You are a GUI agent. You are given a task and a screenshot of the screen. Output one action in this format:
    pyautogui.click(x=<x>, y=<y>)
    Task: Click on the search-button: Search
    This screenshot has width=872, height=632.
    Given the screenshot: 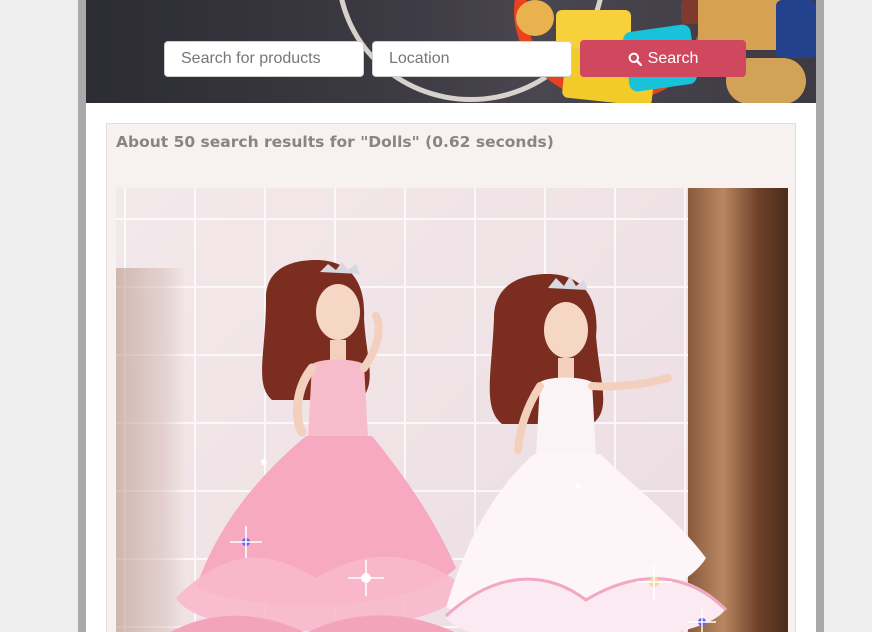 What is the action you would take?
    pyautogui.click(x=663, y=58)
    